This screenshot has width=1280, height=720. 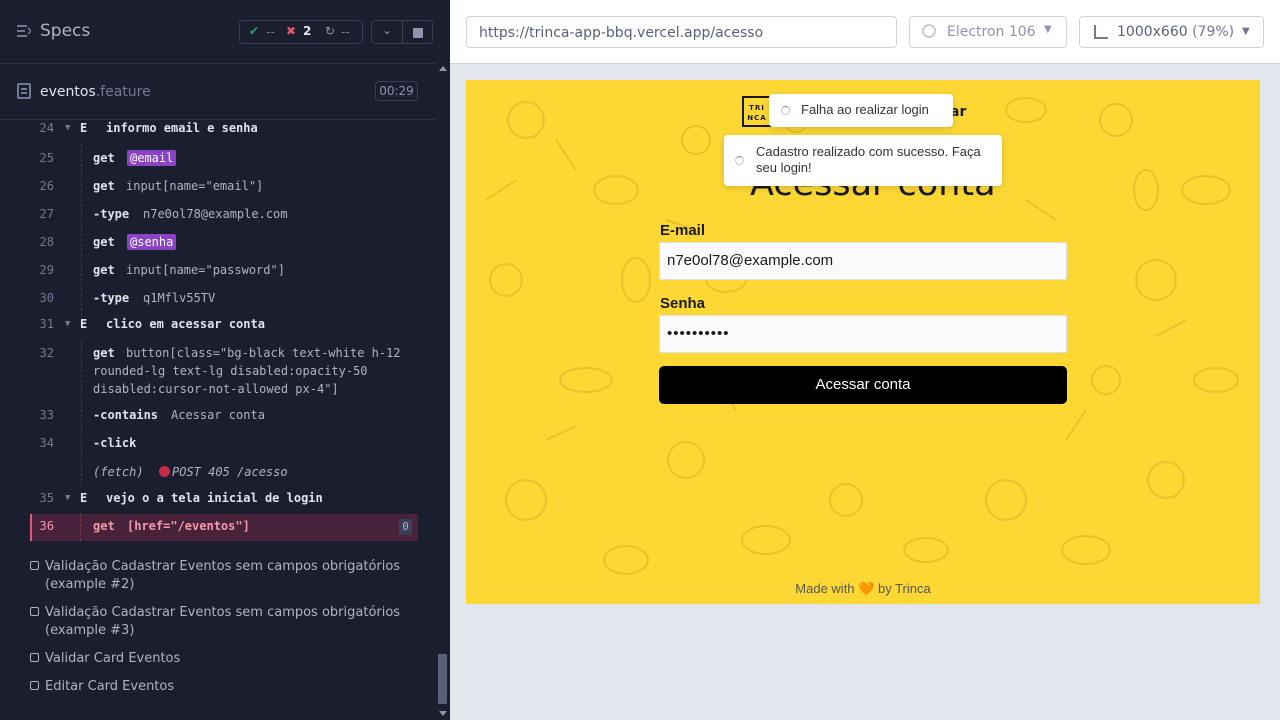 I want to click on element-count-badge: 0, so click(x=405, y=527).